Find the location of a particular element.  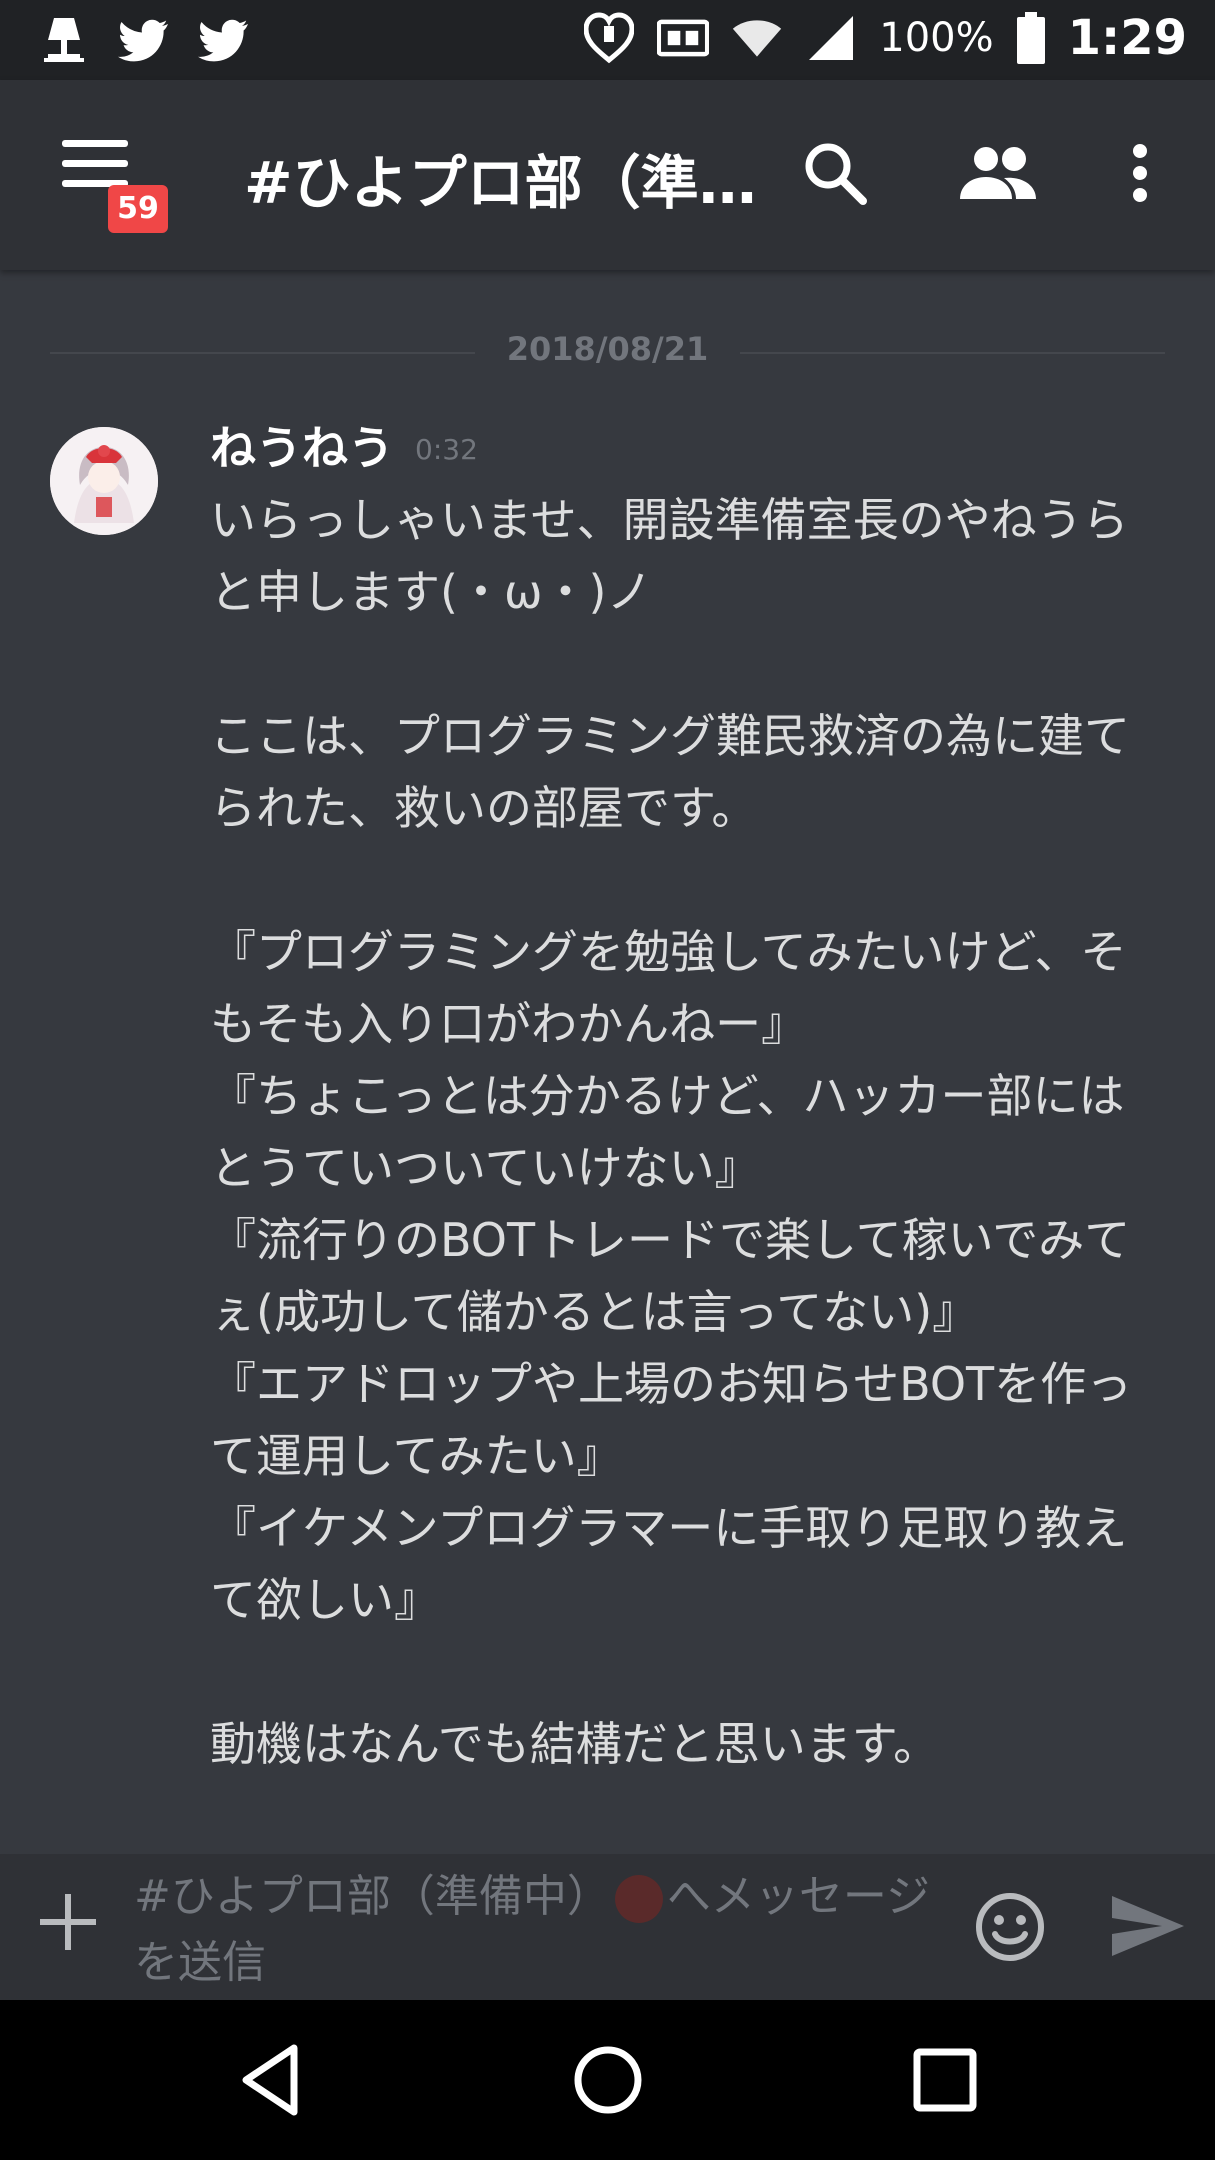

send-icon is located at coordinates (1148, 1926).